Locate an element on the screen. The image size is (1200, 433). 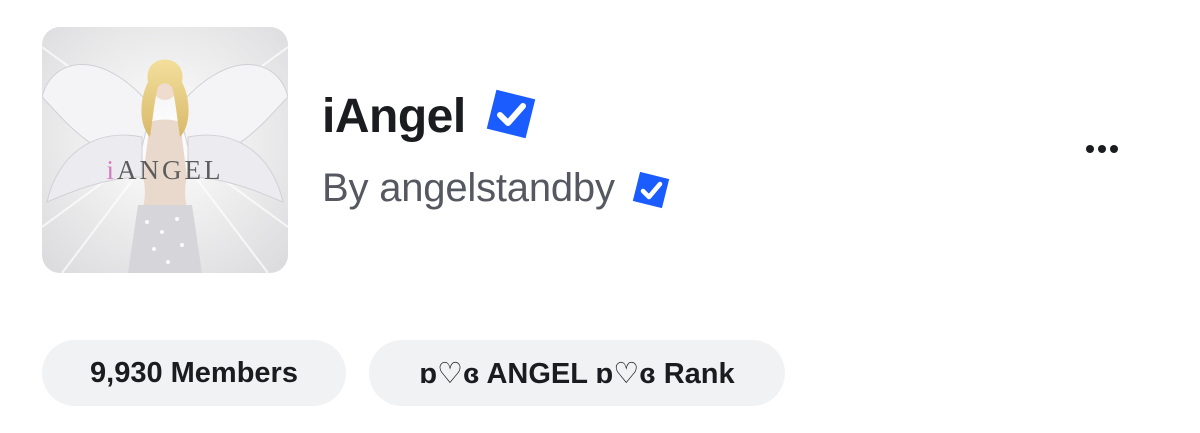
title-row: iAngel is located at coordinates (431, 116).